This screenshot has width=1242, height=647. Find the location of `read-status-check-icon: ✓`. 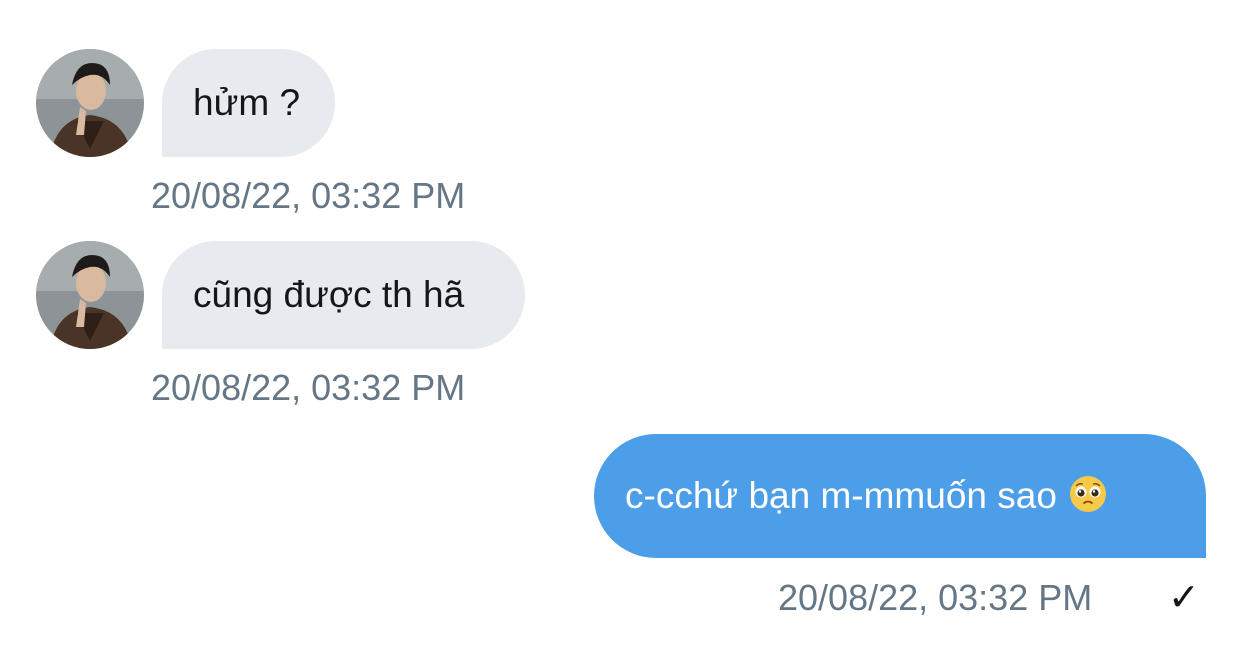

read-status-check-icon: ✓ is located at coordinates (1184, 598).